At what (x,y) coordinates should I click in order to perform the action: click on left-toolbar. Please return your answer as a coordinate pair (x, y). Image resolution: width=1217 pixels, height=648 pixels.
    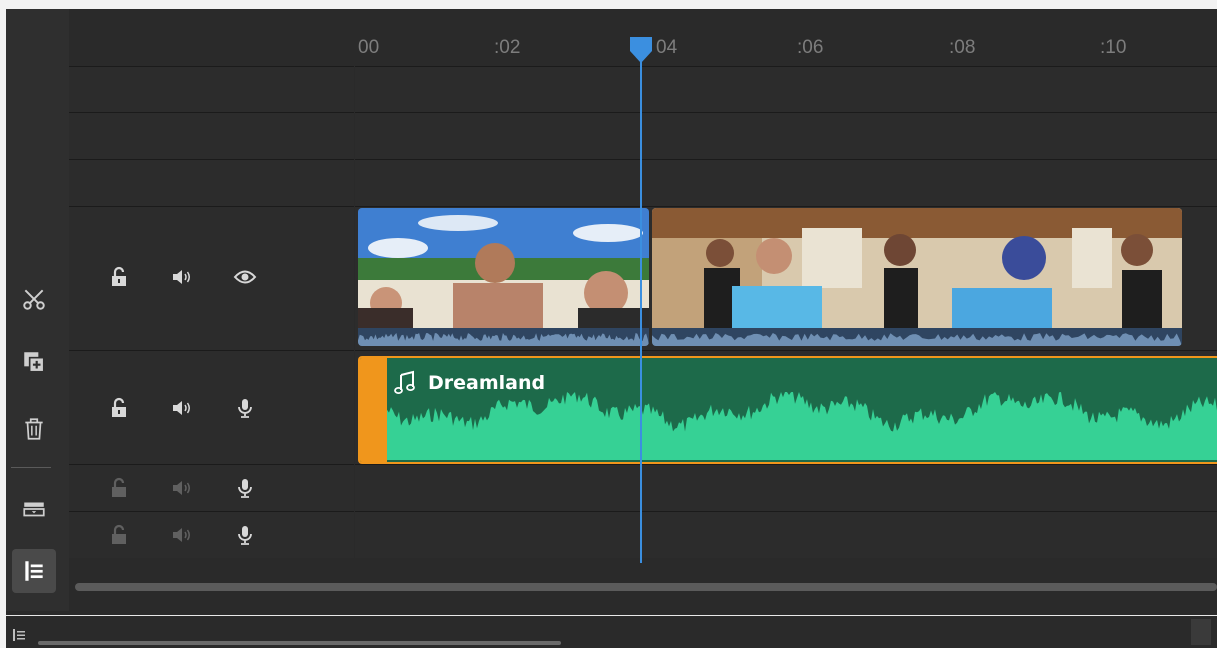
    Looking at the image, I should click on (37, 310).